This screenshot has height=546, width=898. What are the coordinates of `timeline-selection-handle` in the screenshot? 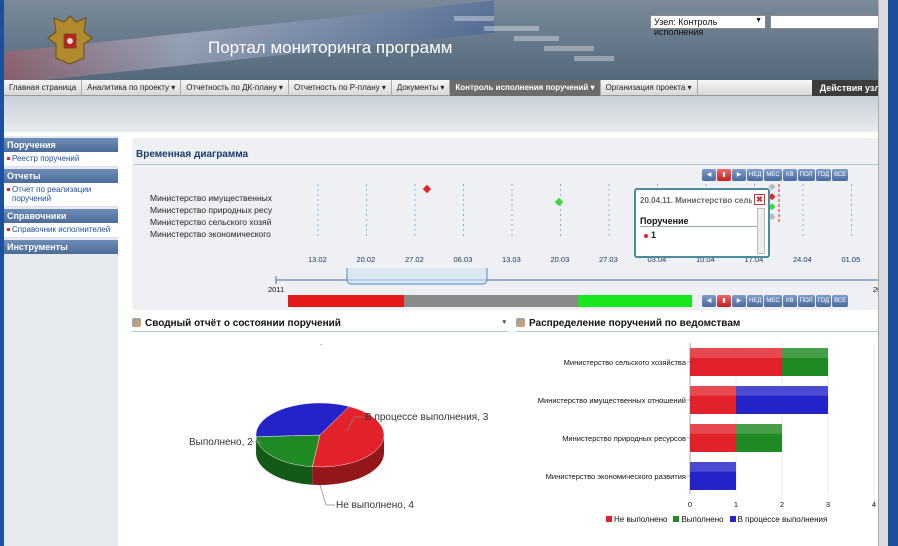 It's located at (417, 276).